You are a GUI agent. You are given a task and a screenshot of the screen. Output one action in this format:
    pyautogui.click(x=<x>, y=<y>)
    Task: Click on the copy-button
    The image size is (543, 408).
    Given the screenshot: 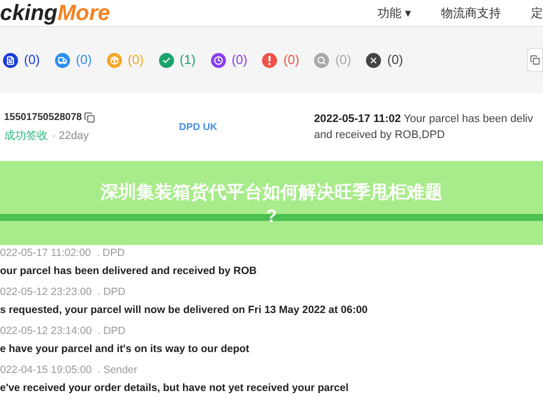 What is the action you would take?
    pyautogui.click(x=535, y=60)
    